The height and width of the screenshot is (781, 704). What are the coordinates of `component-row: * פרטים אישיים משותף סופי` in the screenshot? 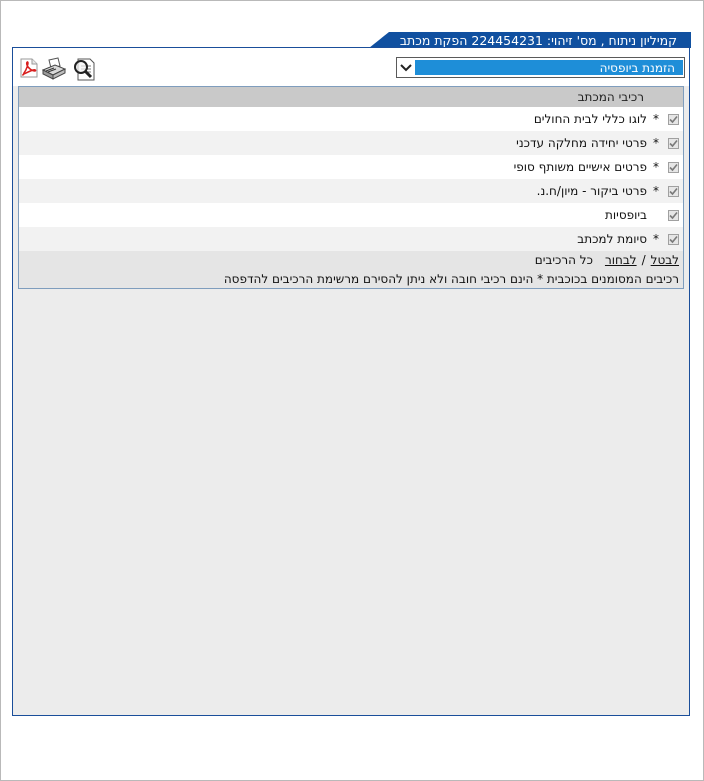 It's located at (351, 167).